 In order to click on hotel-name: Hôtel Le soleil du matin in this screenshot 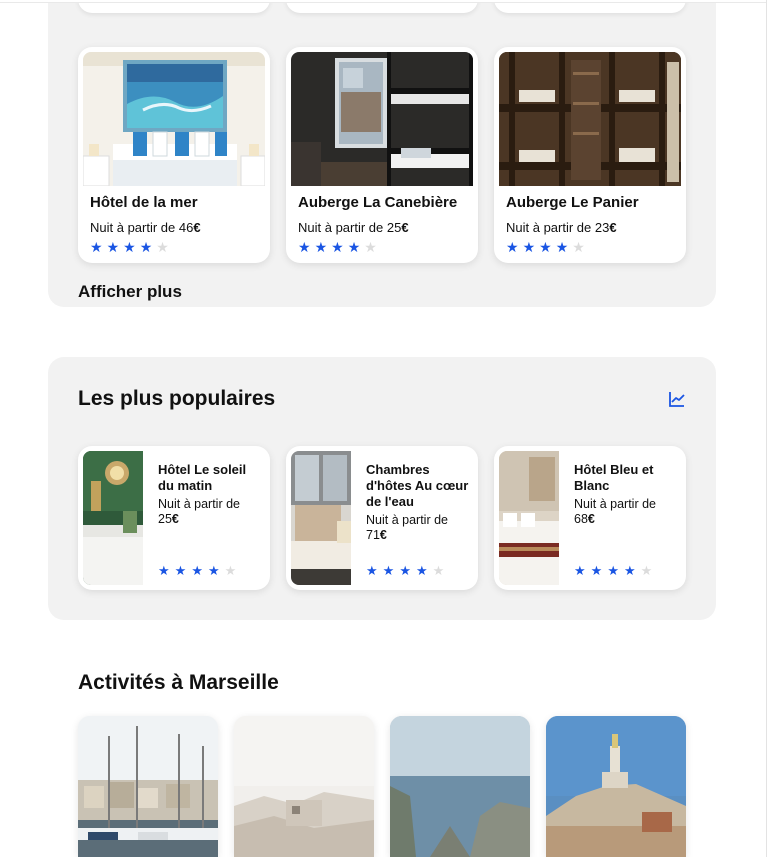, I will do `click(202, 477)`.